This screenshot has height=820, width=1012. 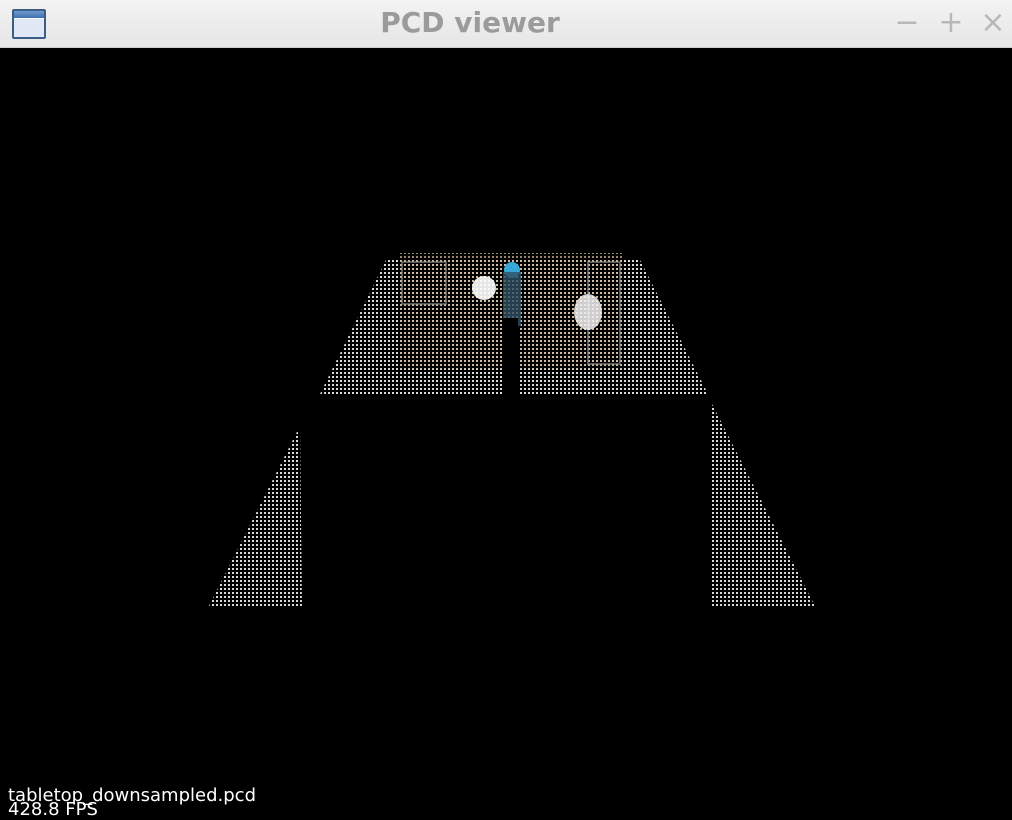 What do you see at coordinates (951, 23) in the screenshot?
I see `maximize-button: +` at bounding box center [951, 23].